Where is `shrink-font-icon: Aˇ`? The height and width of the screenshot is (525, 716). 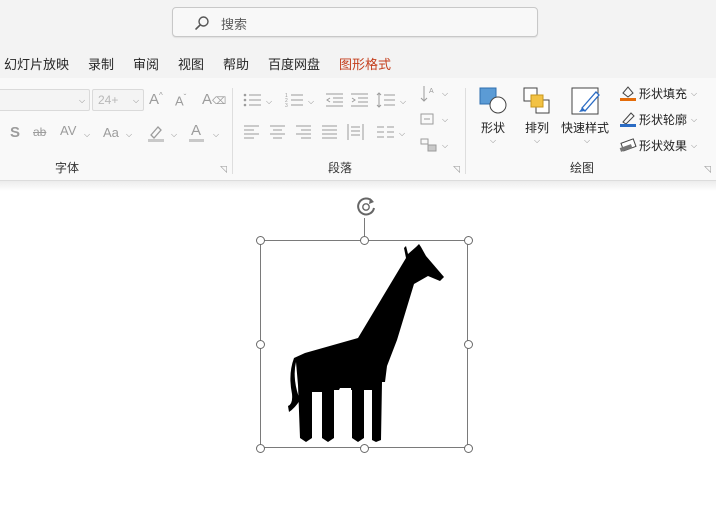 shrink-font-icon: Aˇ is located at coordinates (180, 100).